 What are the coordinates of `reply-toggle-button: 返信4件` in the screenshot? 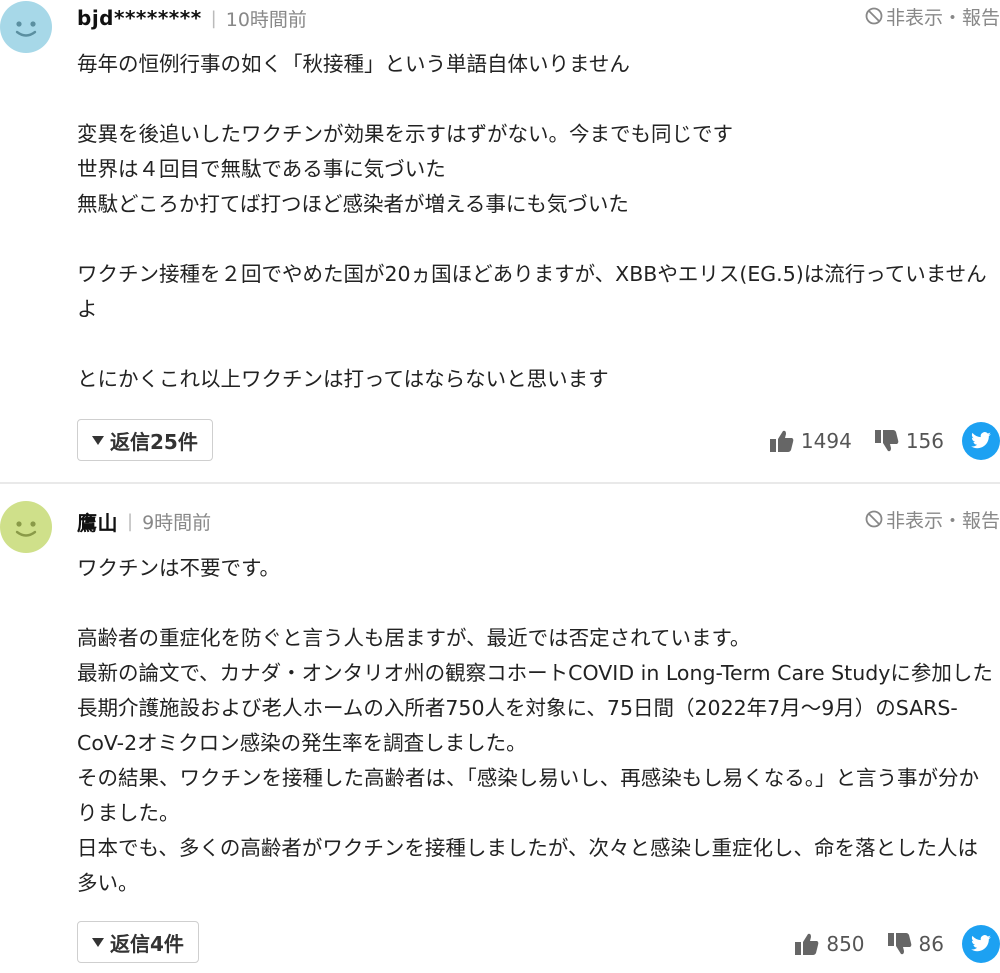 It's located at (138, 942).